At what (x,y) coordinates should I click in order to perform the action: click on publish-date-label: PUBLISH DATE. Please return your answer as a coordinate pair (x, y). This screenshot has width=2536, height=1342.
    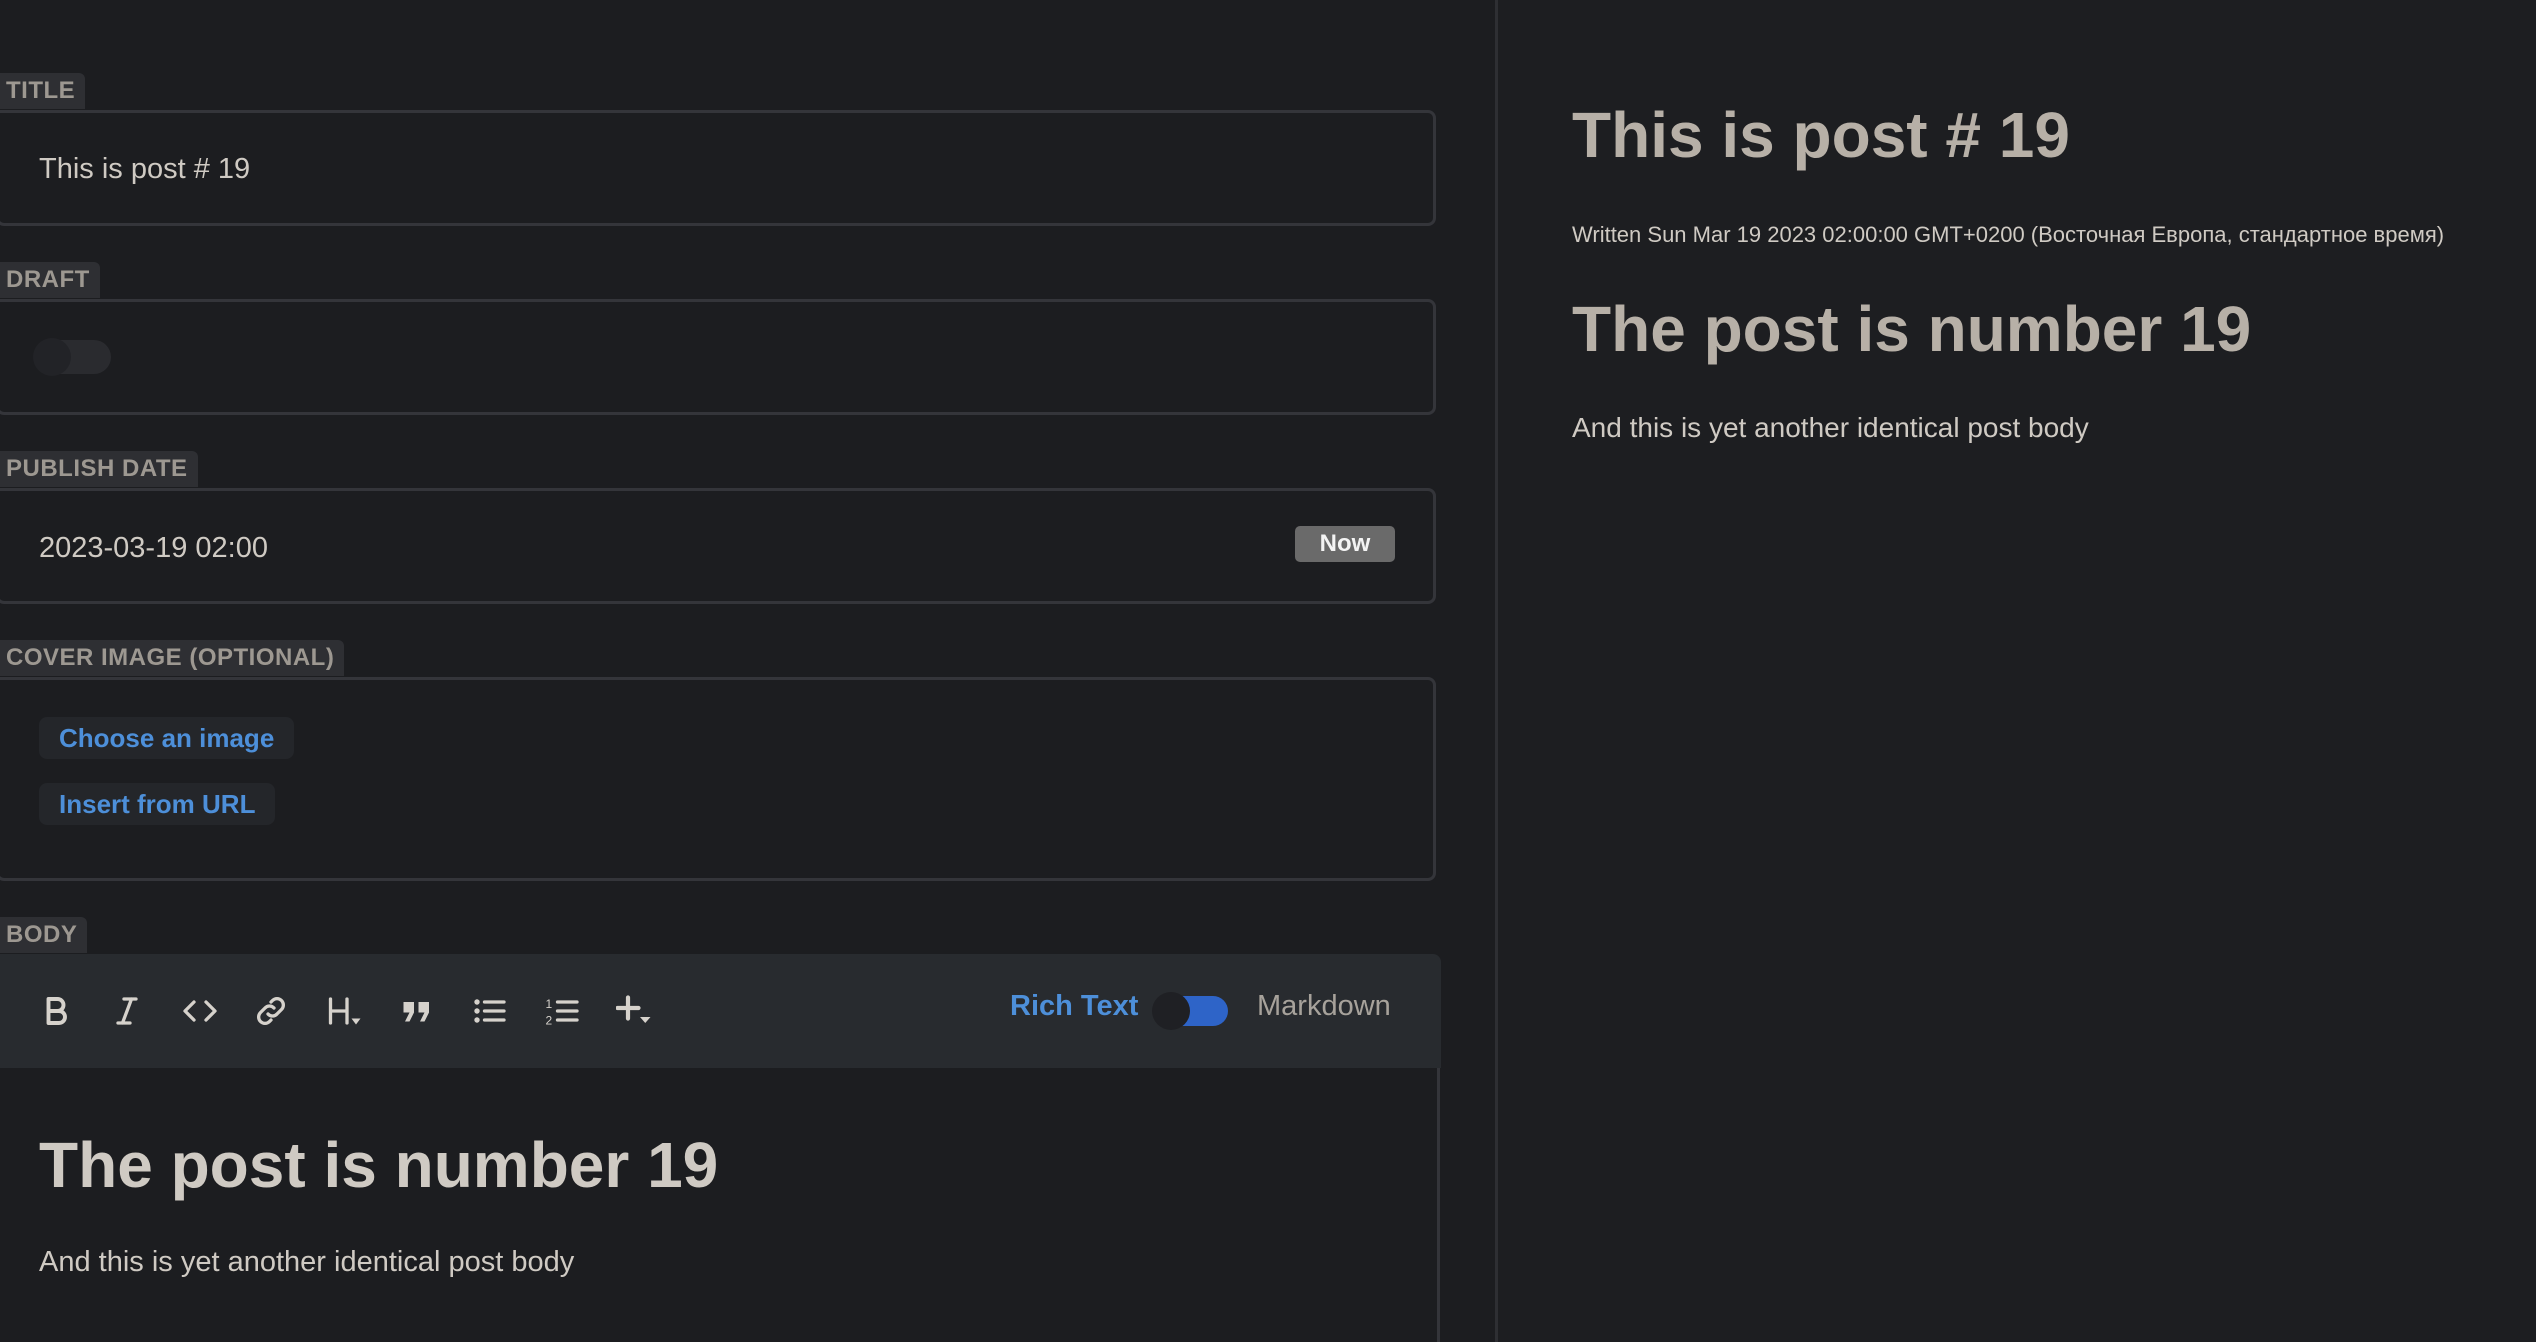
    Looking at the image, I should click on (99, 469).